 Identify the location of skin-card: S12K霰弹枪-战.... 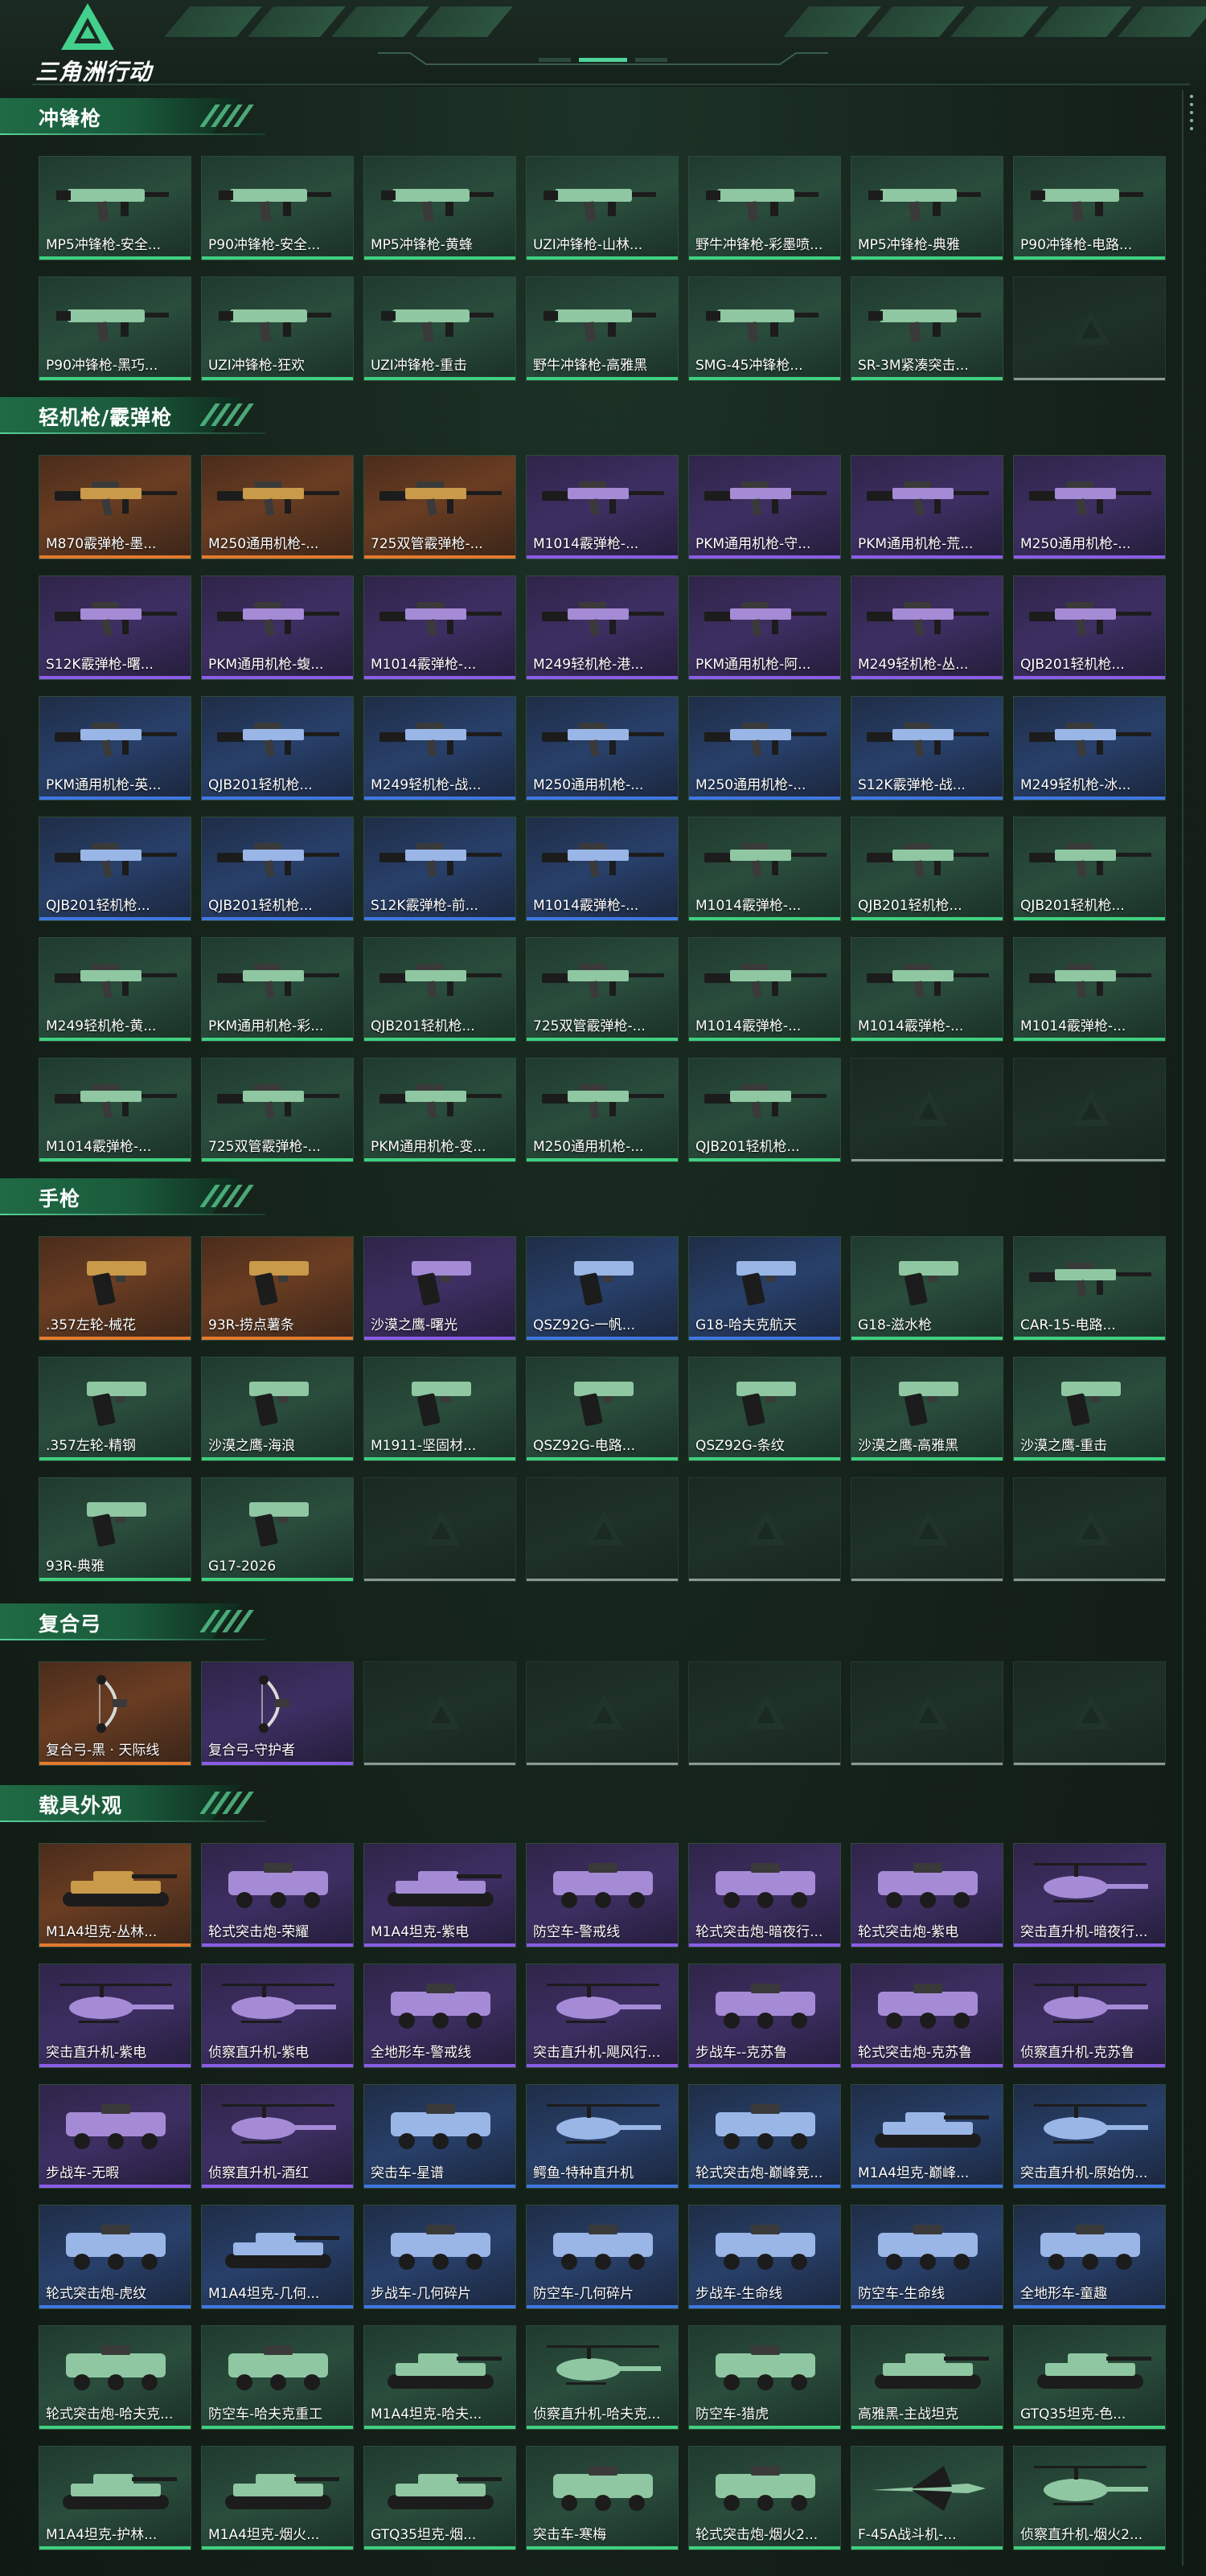
(927, 748).